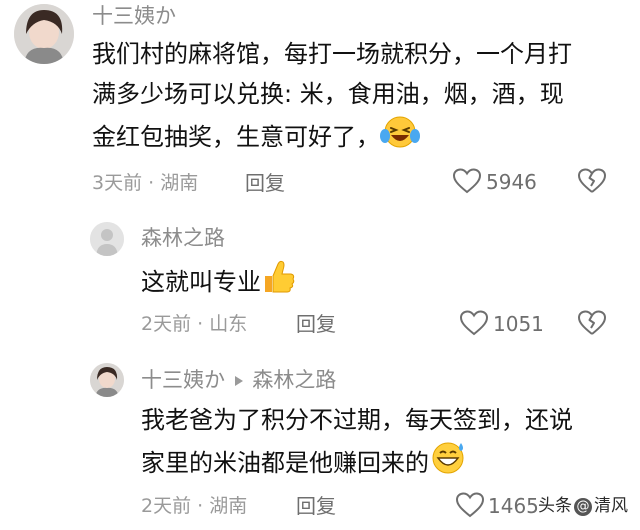  What do you see at coordinates (328, 94) in the screenshot?
I see `comment-text-line: 满多少场可以兑换: 米，食用油，烟，酒，现` at bounding box center [328, 94].